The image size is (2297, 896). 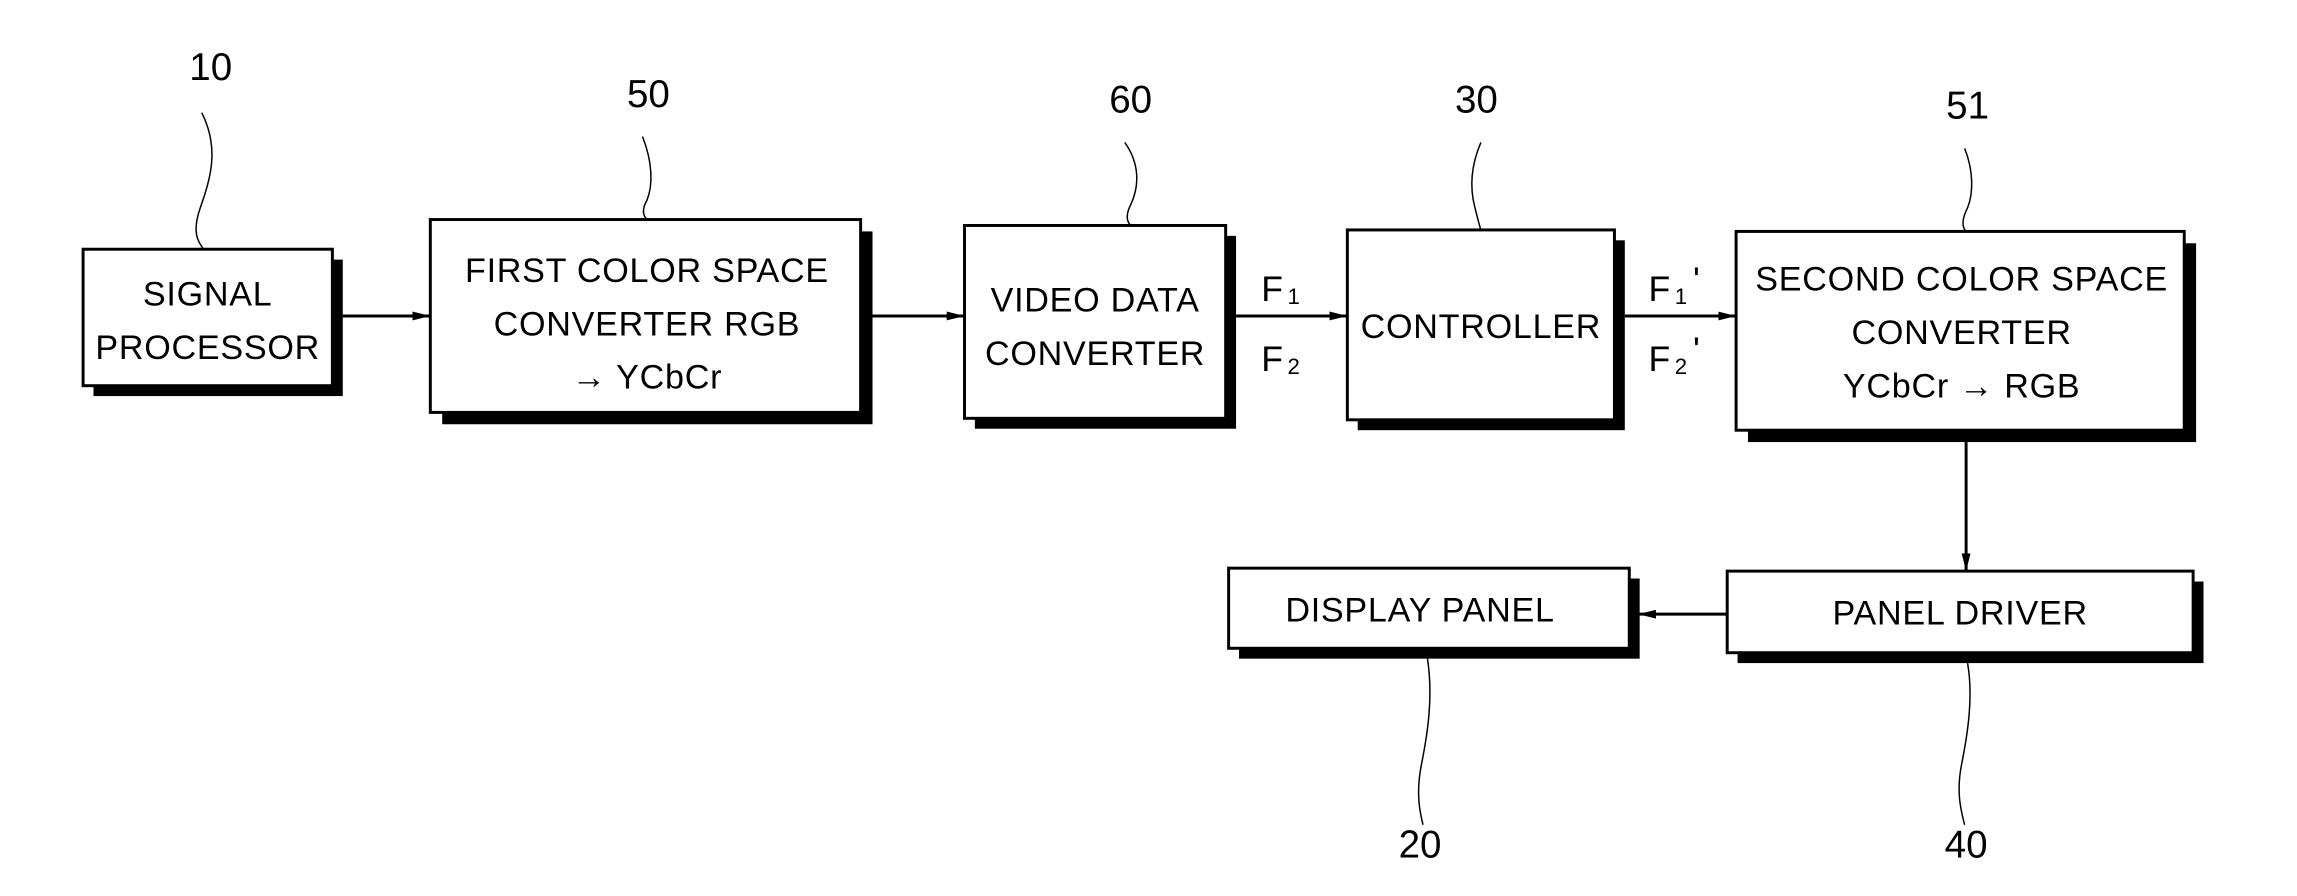 I want to click on block-controller: CONTROLLER, so click(x=1485, y=329).